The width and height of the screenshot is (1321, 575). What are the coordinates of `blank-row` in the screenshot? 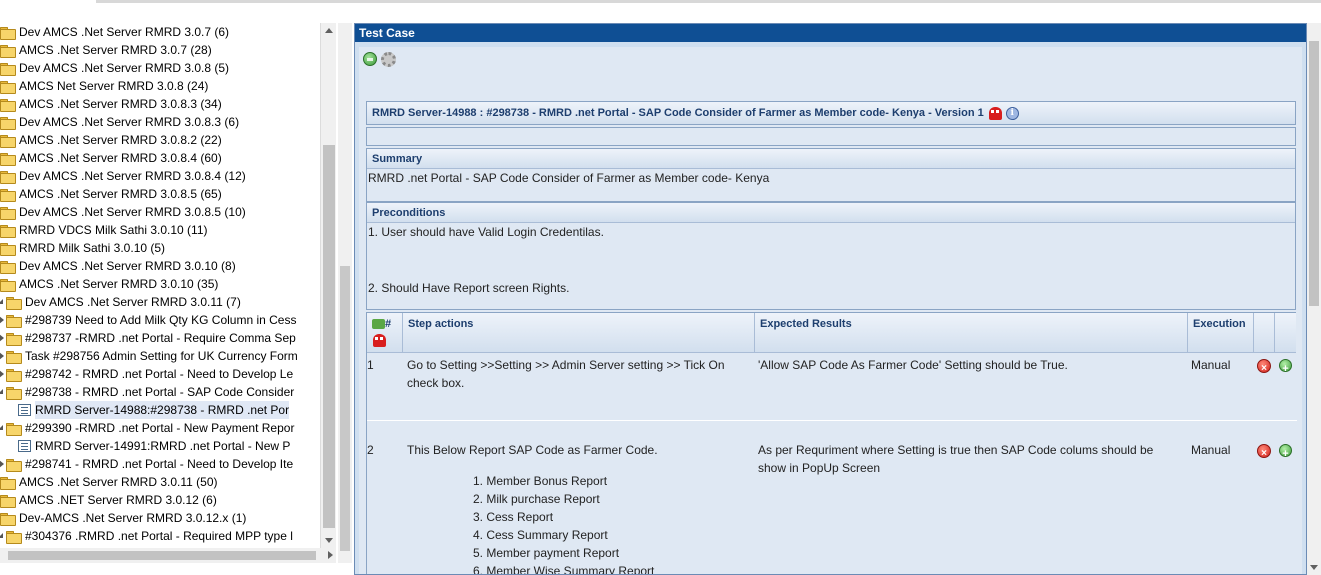 It's located at (831, 136).